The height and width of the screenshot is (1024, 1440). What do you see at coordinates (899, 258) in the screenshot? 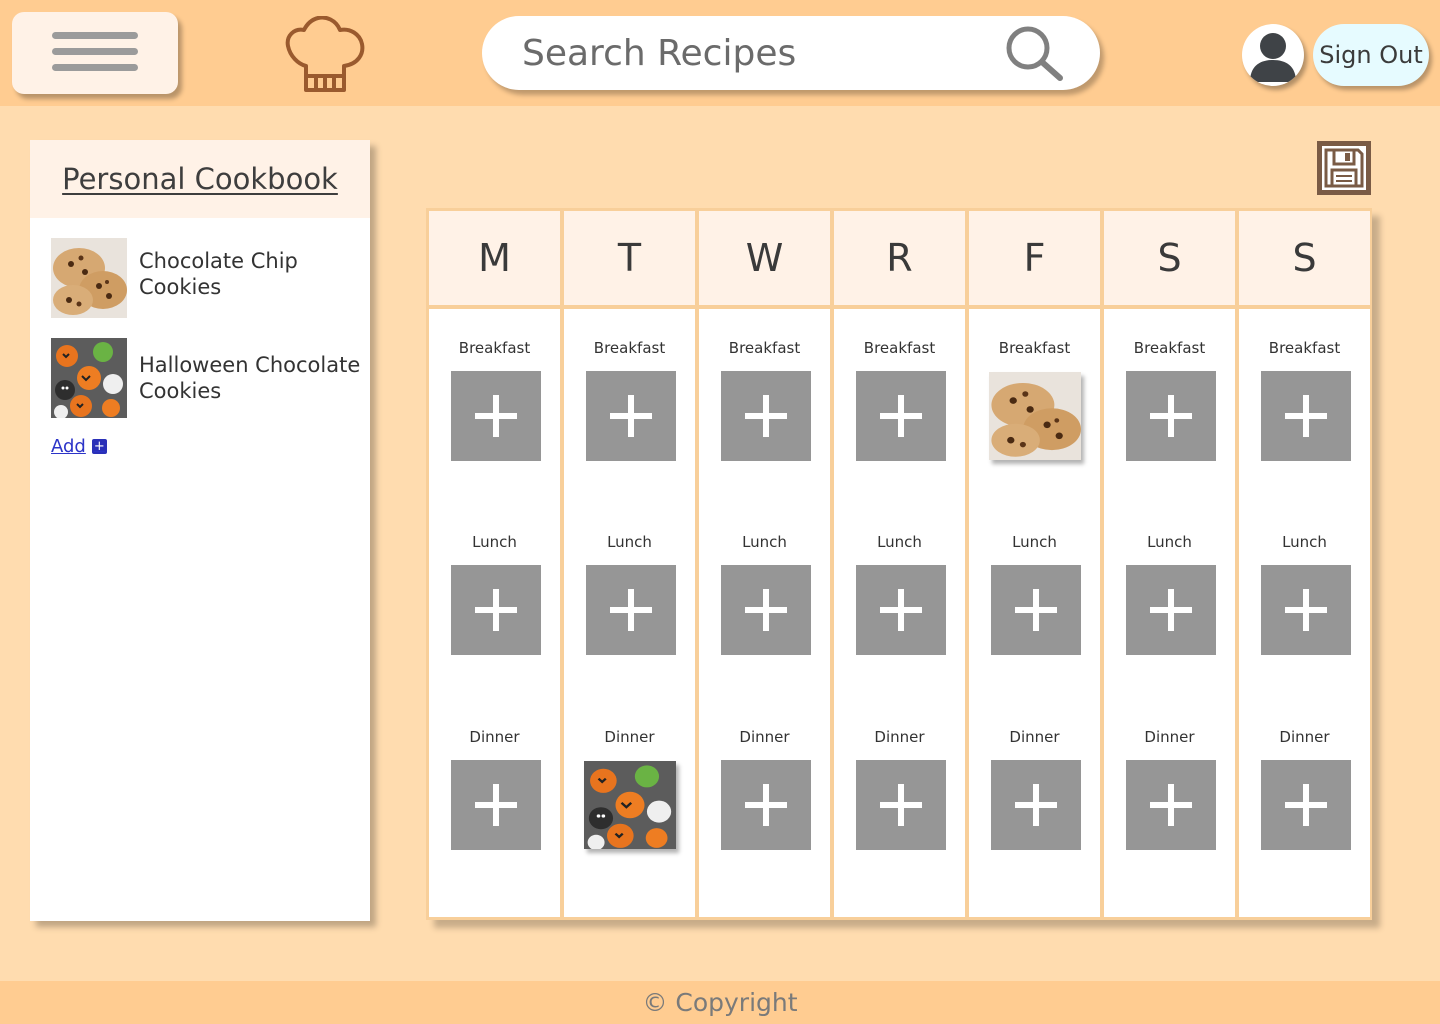
I see `day-header: R` at bounding box center [899, 258].